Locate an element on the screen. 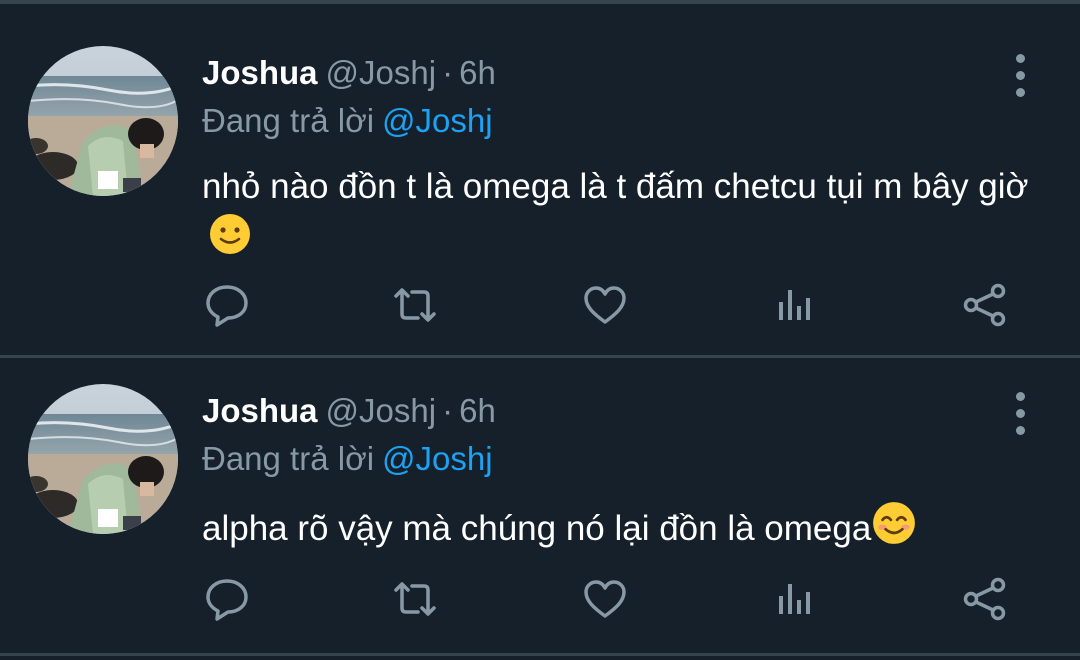 This screenshot has width=1080, height=660. top-divider is located at coordinates (540, 2).